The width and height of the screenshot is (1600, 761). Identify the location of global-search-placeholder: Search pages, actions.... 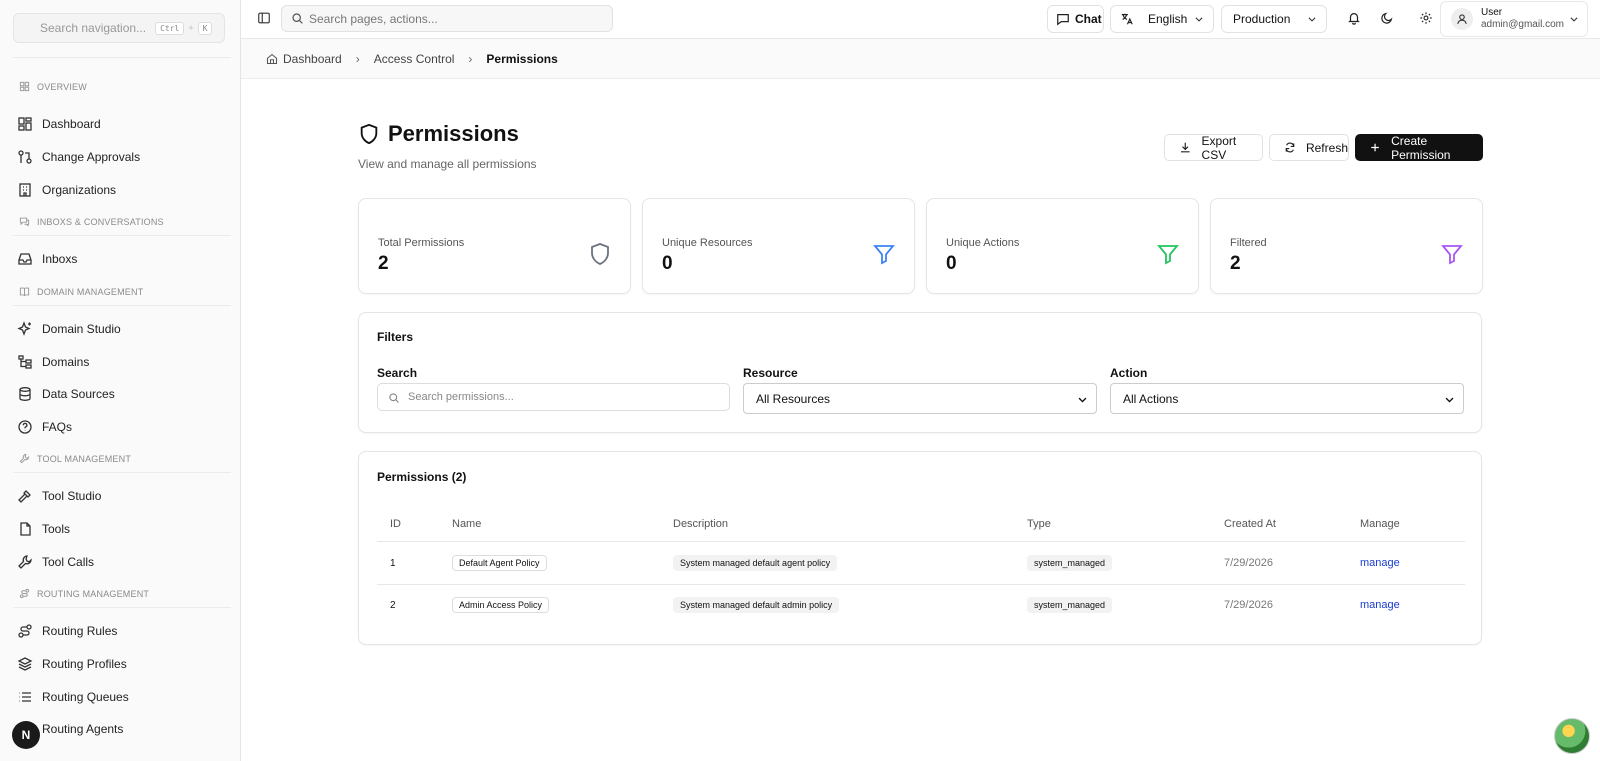
(373, 18).